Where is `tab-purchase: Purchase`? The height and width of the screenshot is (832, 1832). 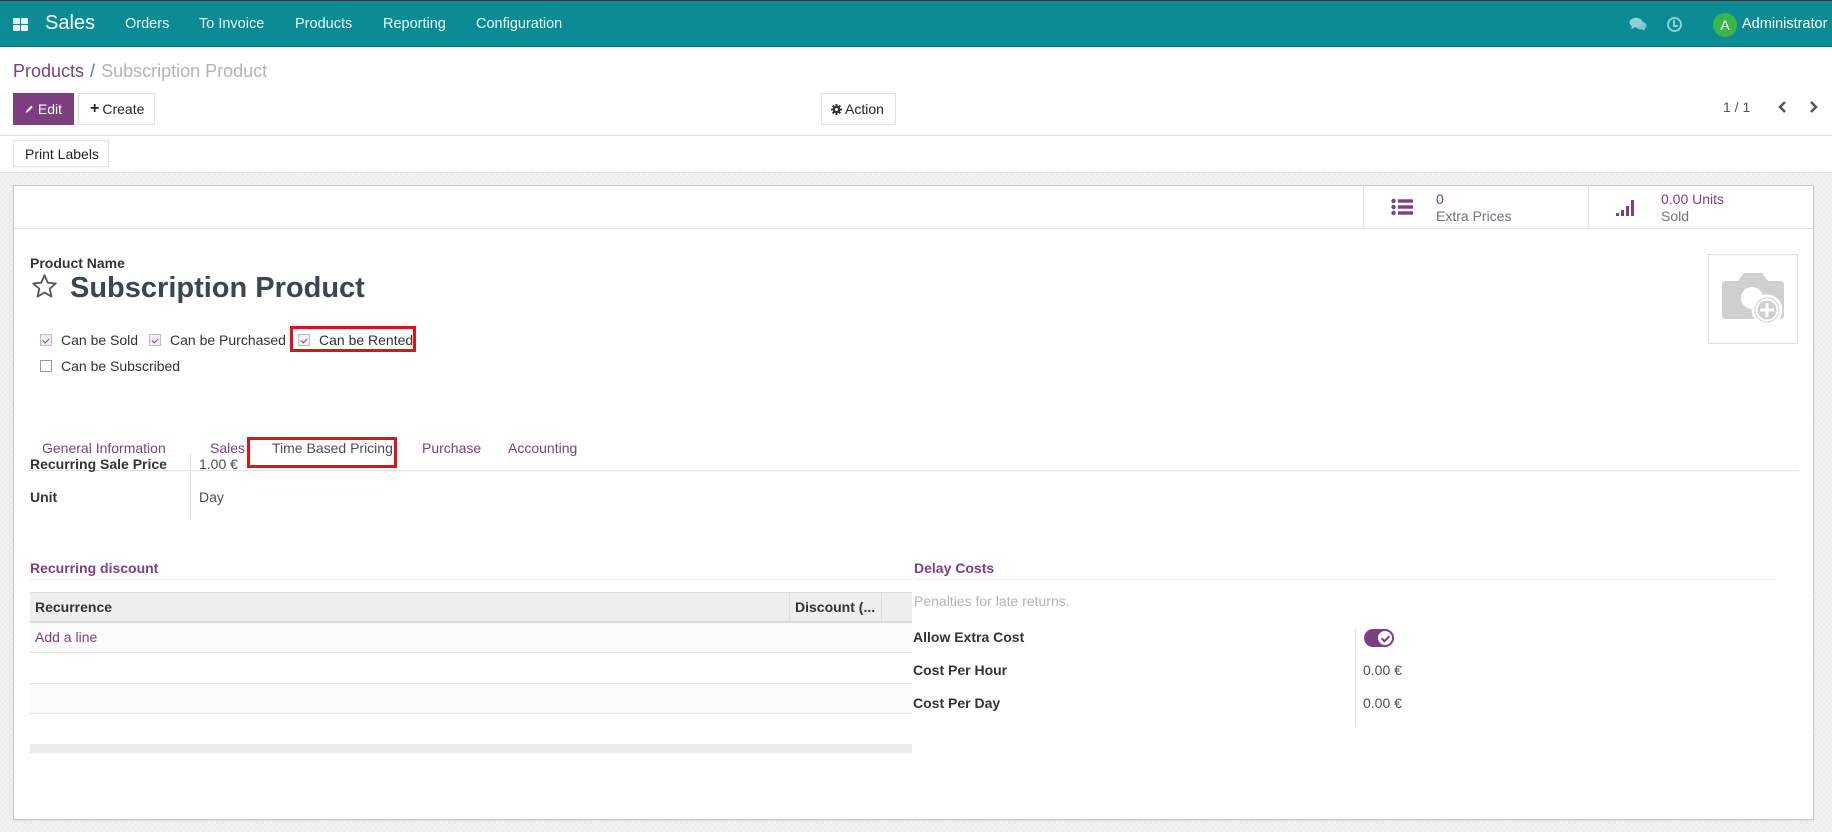 tab-purchase: Purchase is located at coordinates (451, 448).